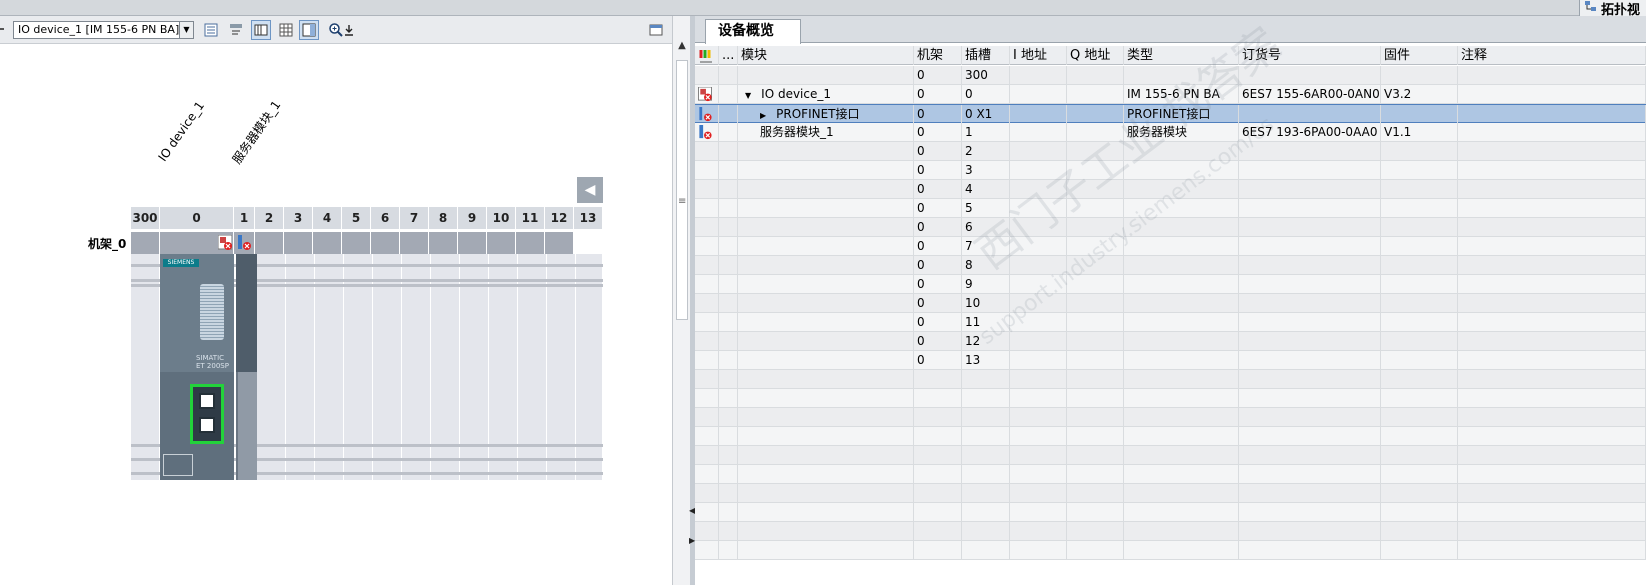 The width and height of the screenshot is (1646, 585). What do you see at coordinates (349, 30) in the screenshot?
I see `zoom-menu-button` at bounding box center [349, 30].